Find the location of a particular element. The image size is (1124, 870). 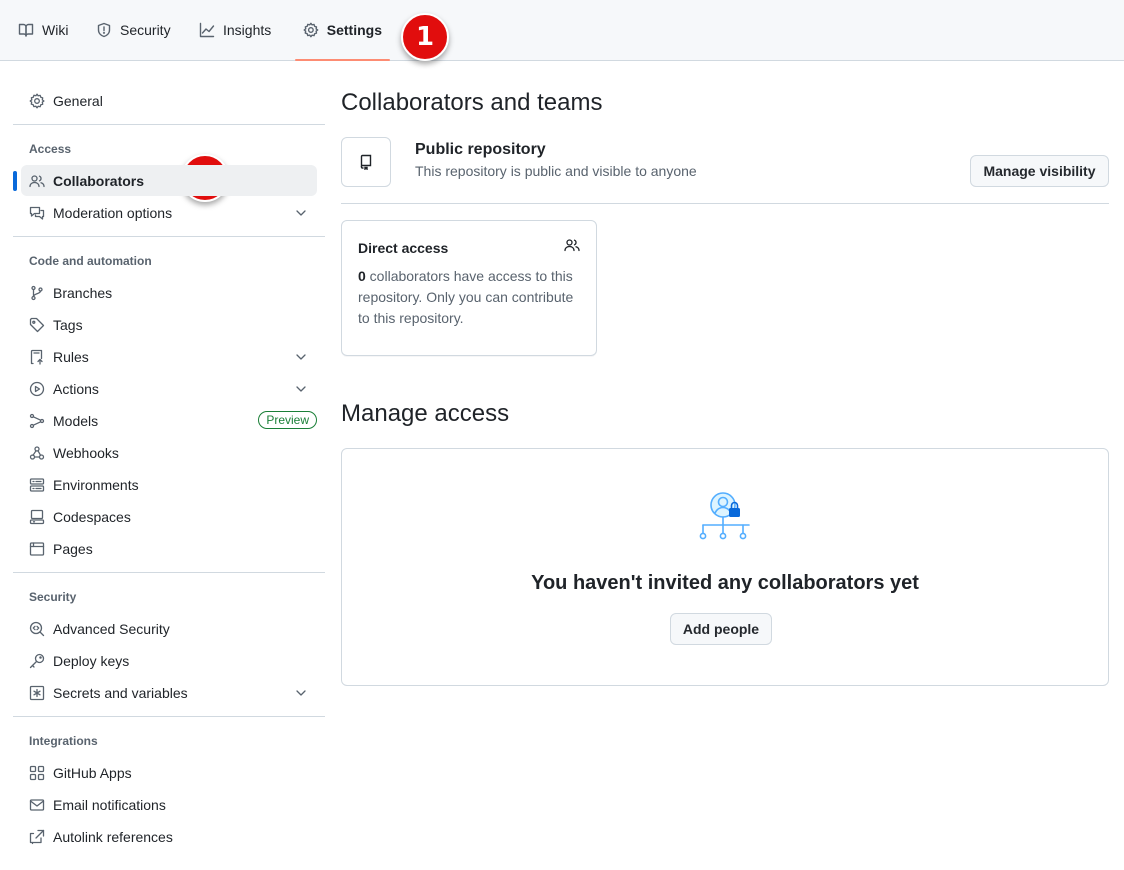

play-icon is located at coordinates (37, 388).